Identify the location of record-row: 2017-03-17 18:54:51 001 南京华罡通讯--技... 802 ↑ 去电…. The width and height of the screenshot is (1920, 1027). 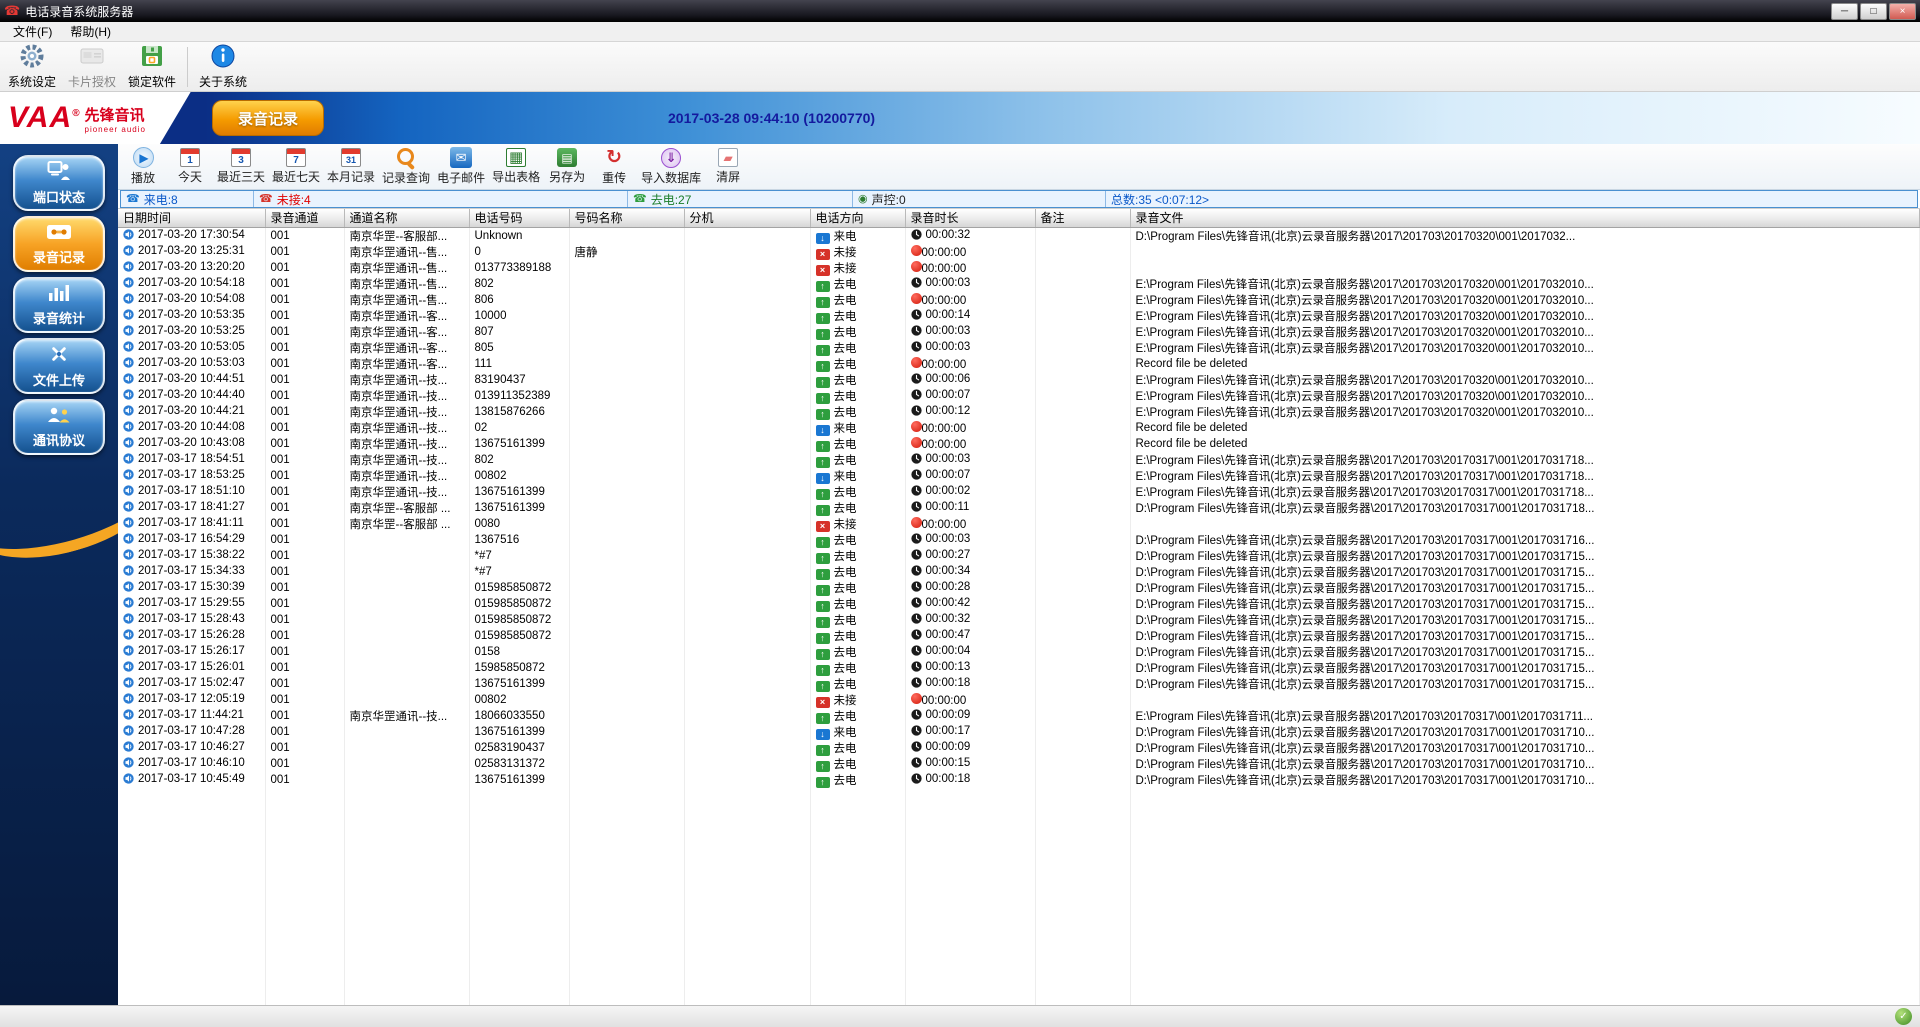
(1019, 459).